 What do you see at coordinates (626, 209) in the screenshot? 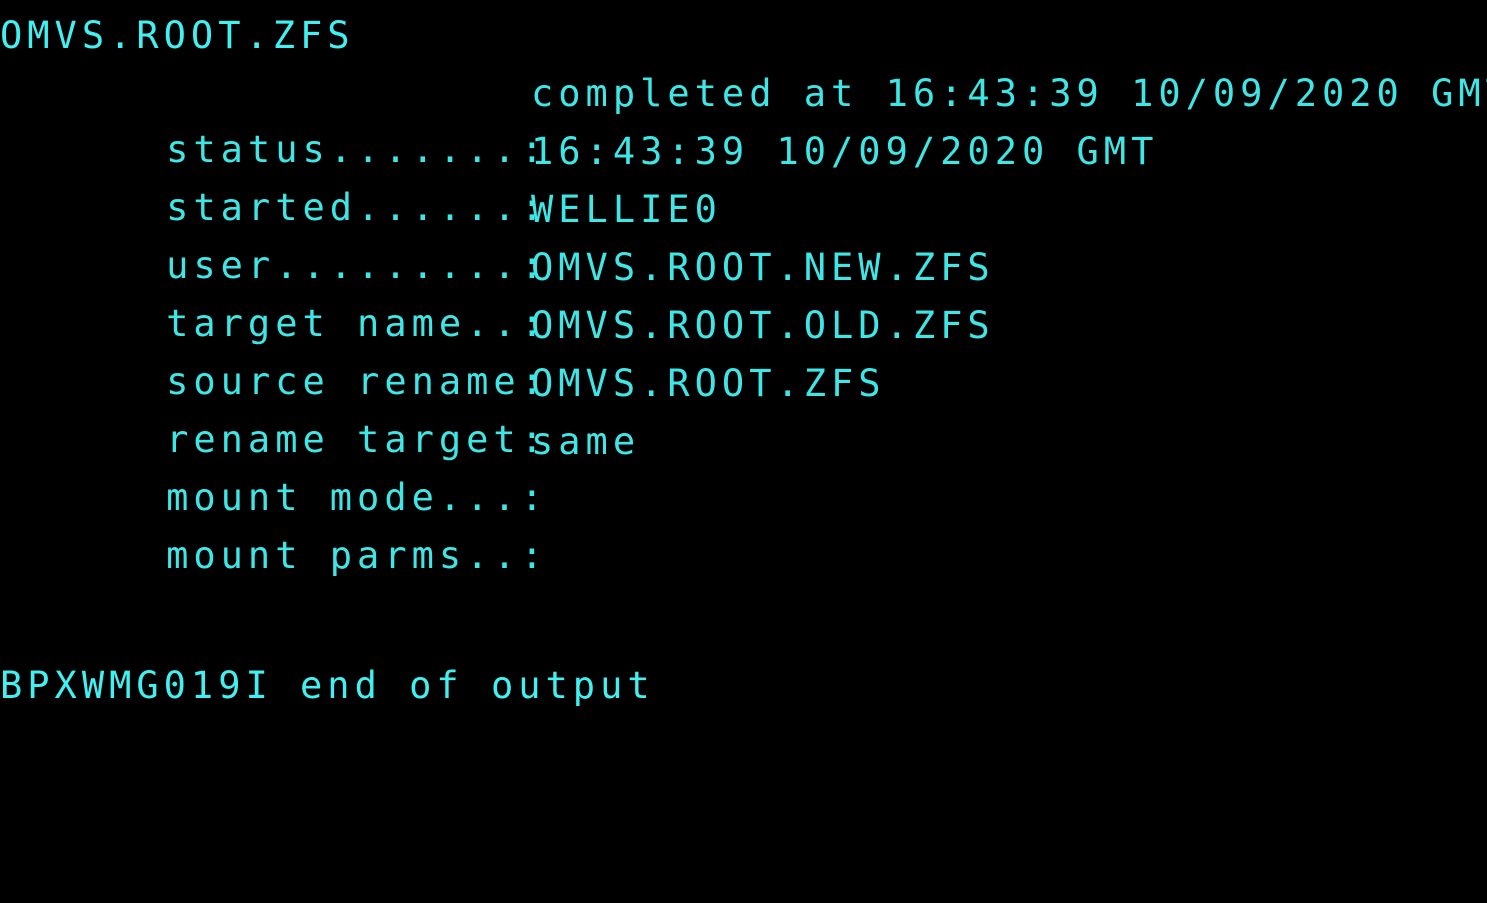
I see `field-value-user: WELLIE0` at bounding box center [626, 209].